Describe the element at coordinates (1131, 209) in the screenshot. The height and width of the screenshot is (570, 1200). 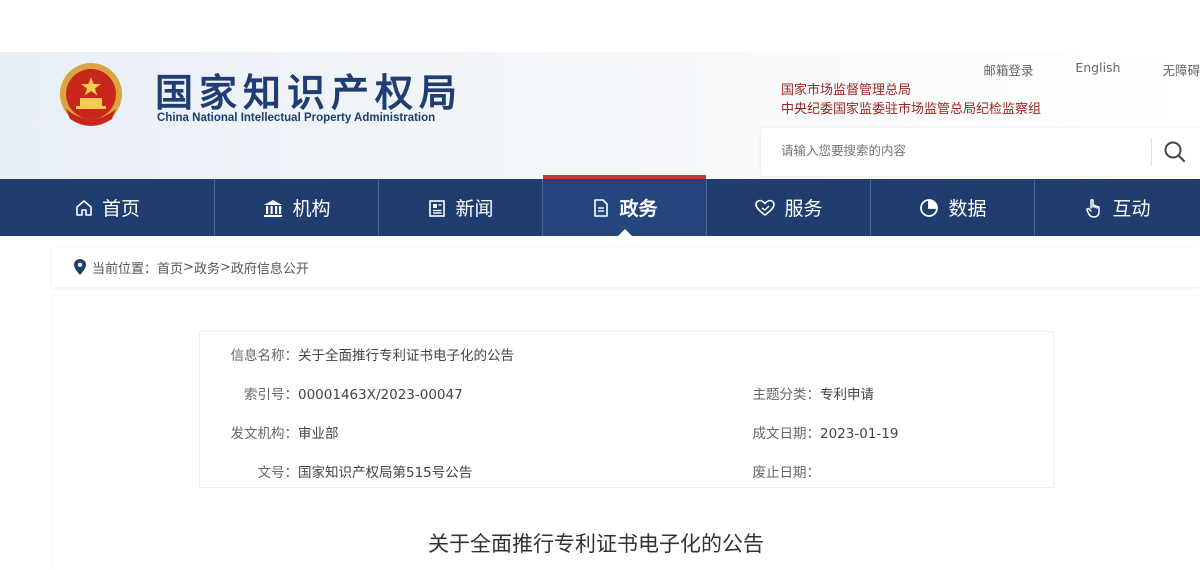
I see `nav-label: 互动` at that location.